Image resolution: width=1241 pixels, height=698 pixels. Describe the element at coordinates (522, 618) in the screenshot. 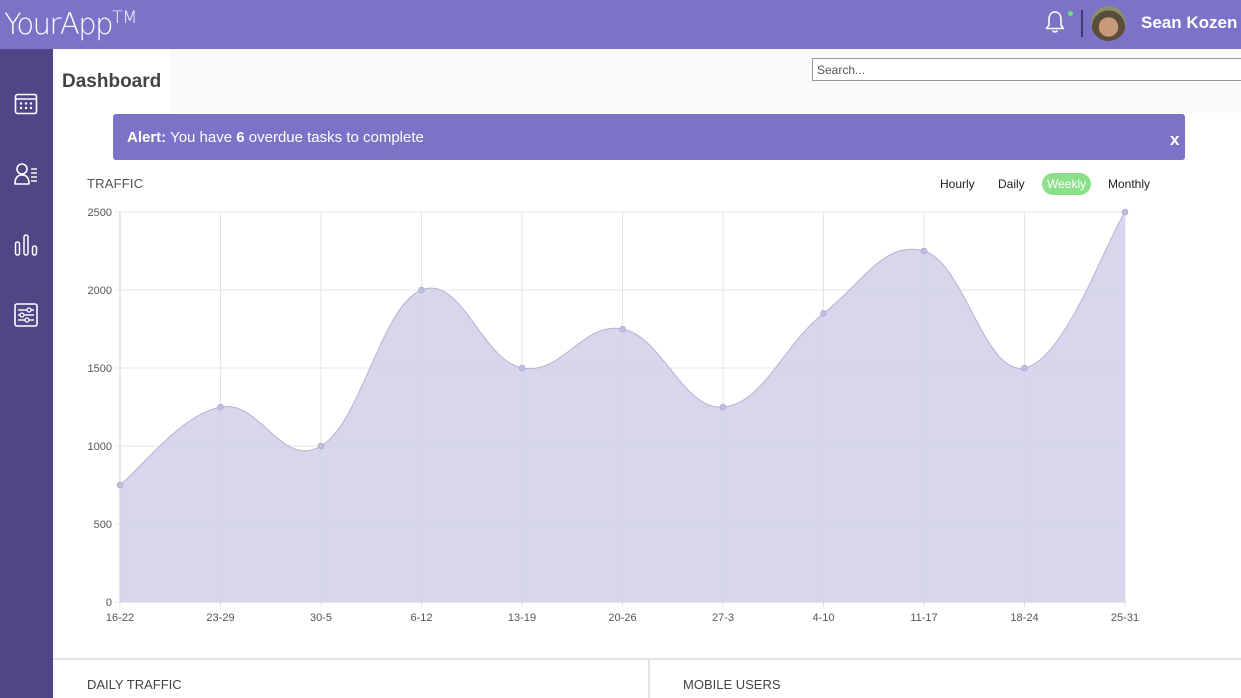

I see `x-tick-label: 13-19` at that location.